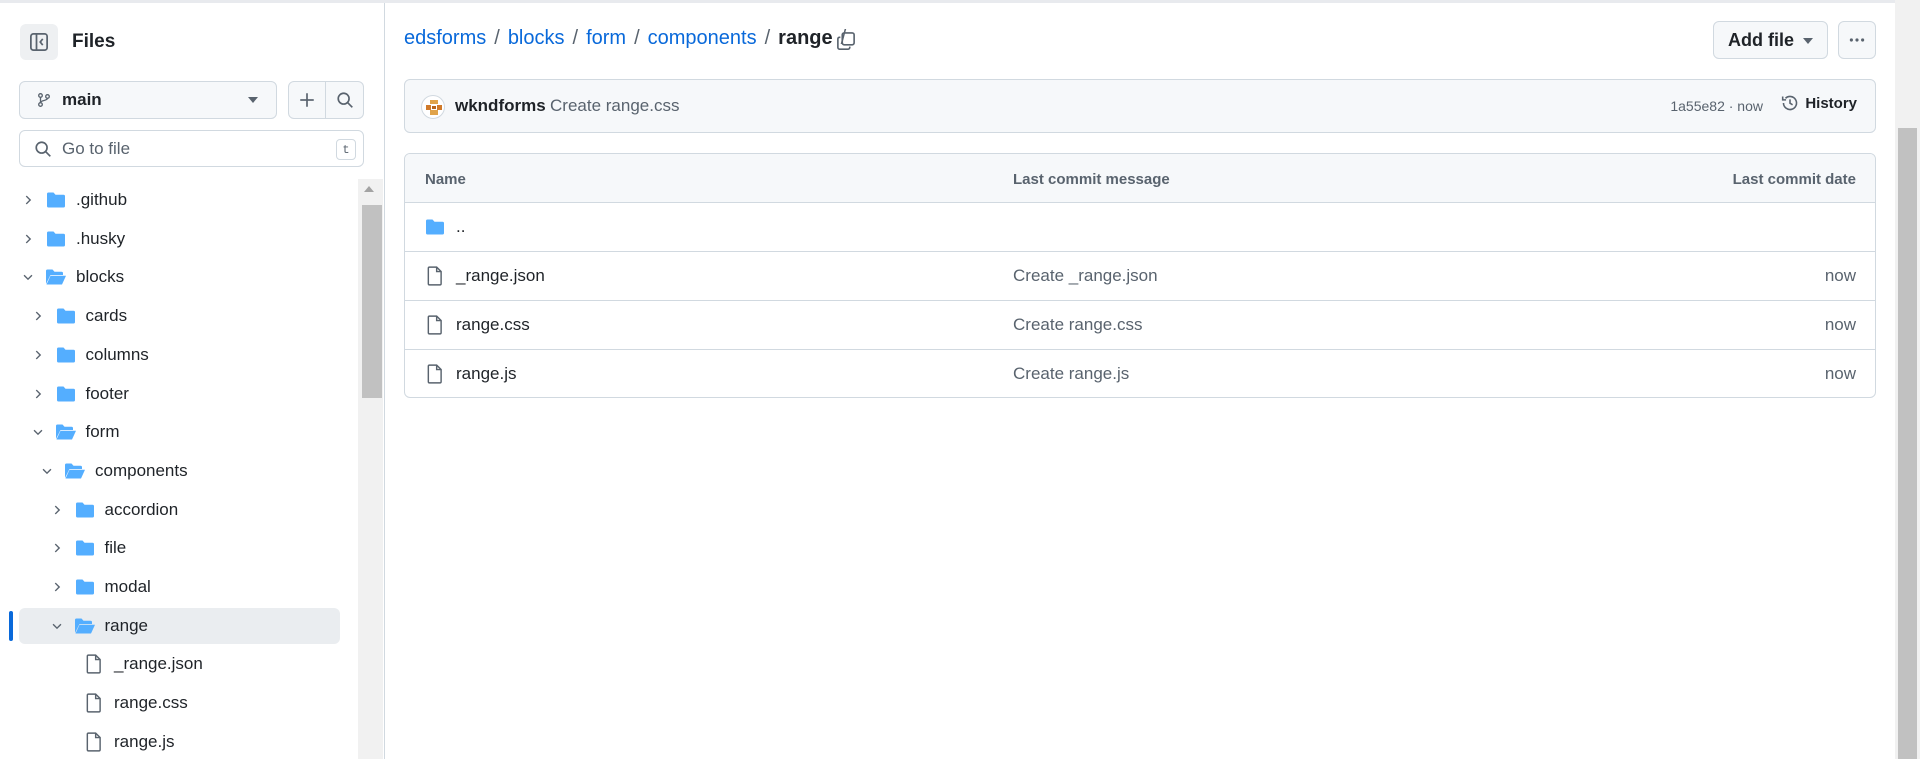 This screenshot has height=759, width=1920. Describe the element at coordinates (141, 509) in the screenshot. I see `tree-item-label: accordion` at that location.